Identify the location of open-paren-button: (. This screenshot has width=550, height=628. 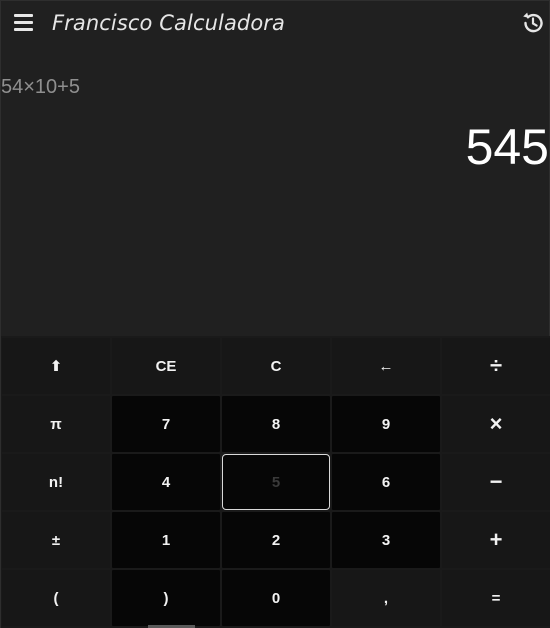
(56, 598).